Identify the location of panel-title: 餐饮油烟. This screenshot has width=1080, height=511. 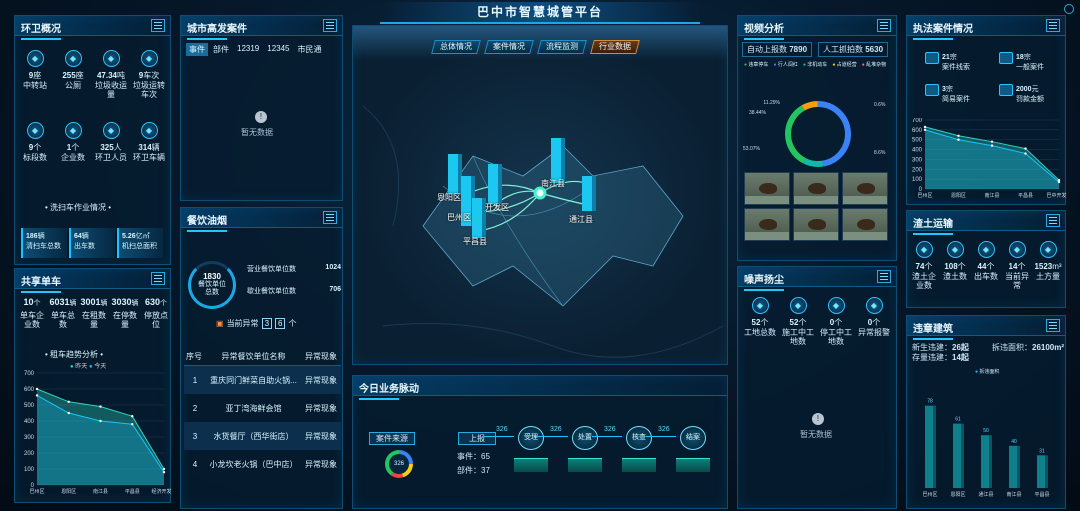
(207, 222).